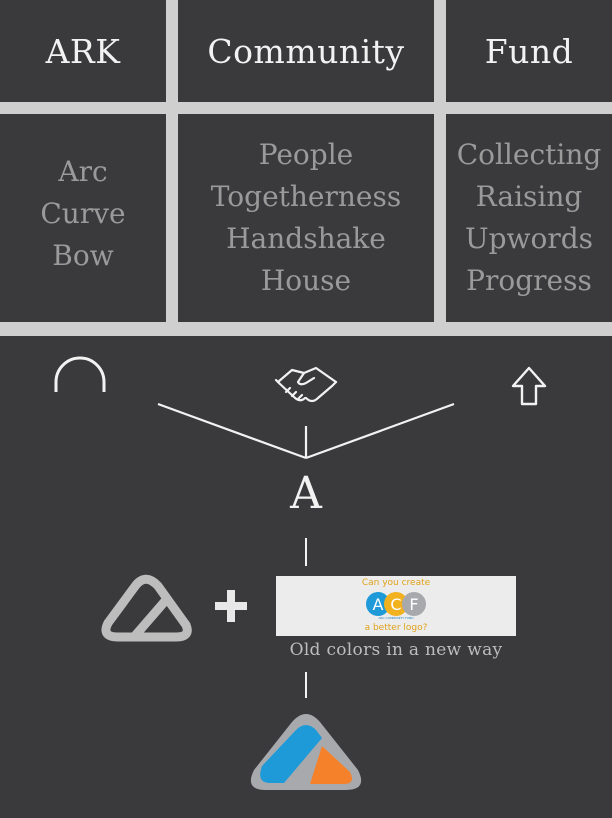 Image resolution: width=612 pixels, height=818 pixels. I want to click on old-logo-caption: Old colors in a new way, so click(396, 650).